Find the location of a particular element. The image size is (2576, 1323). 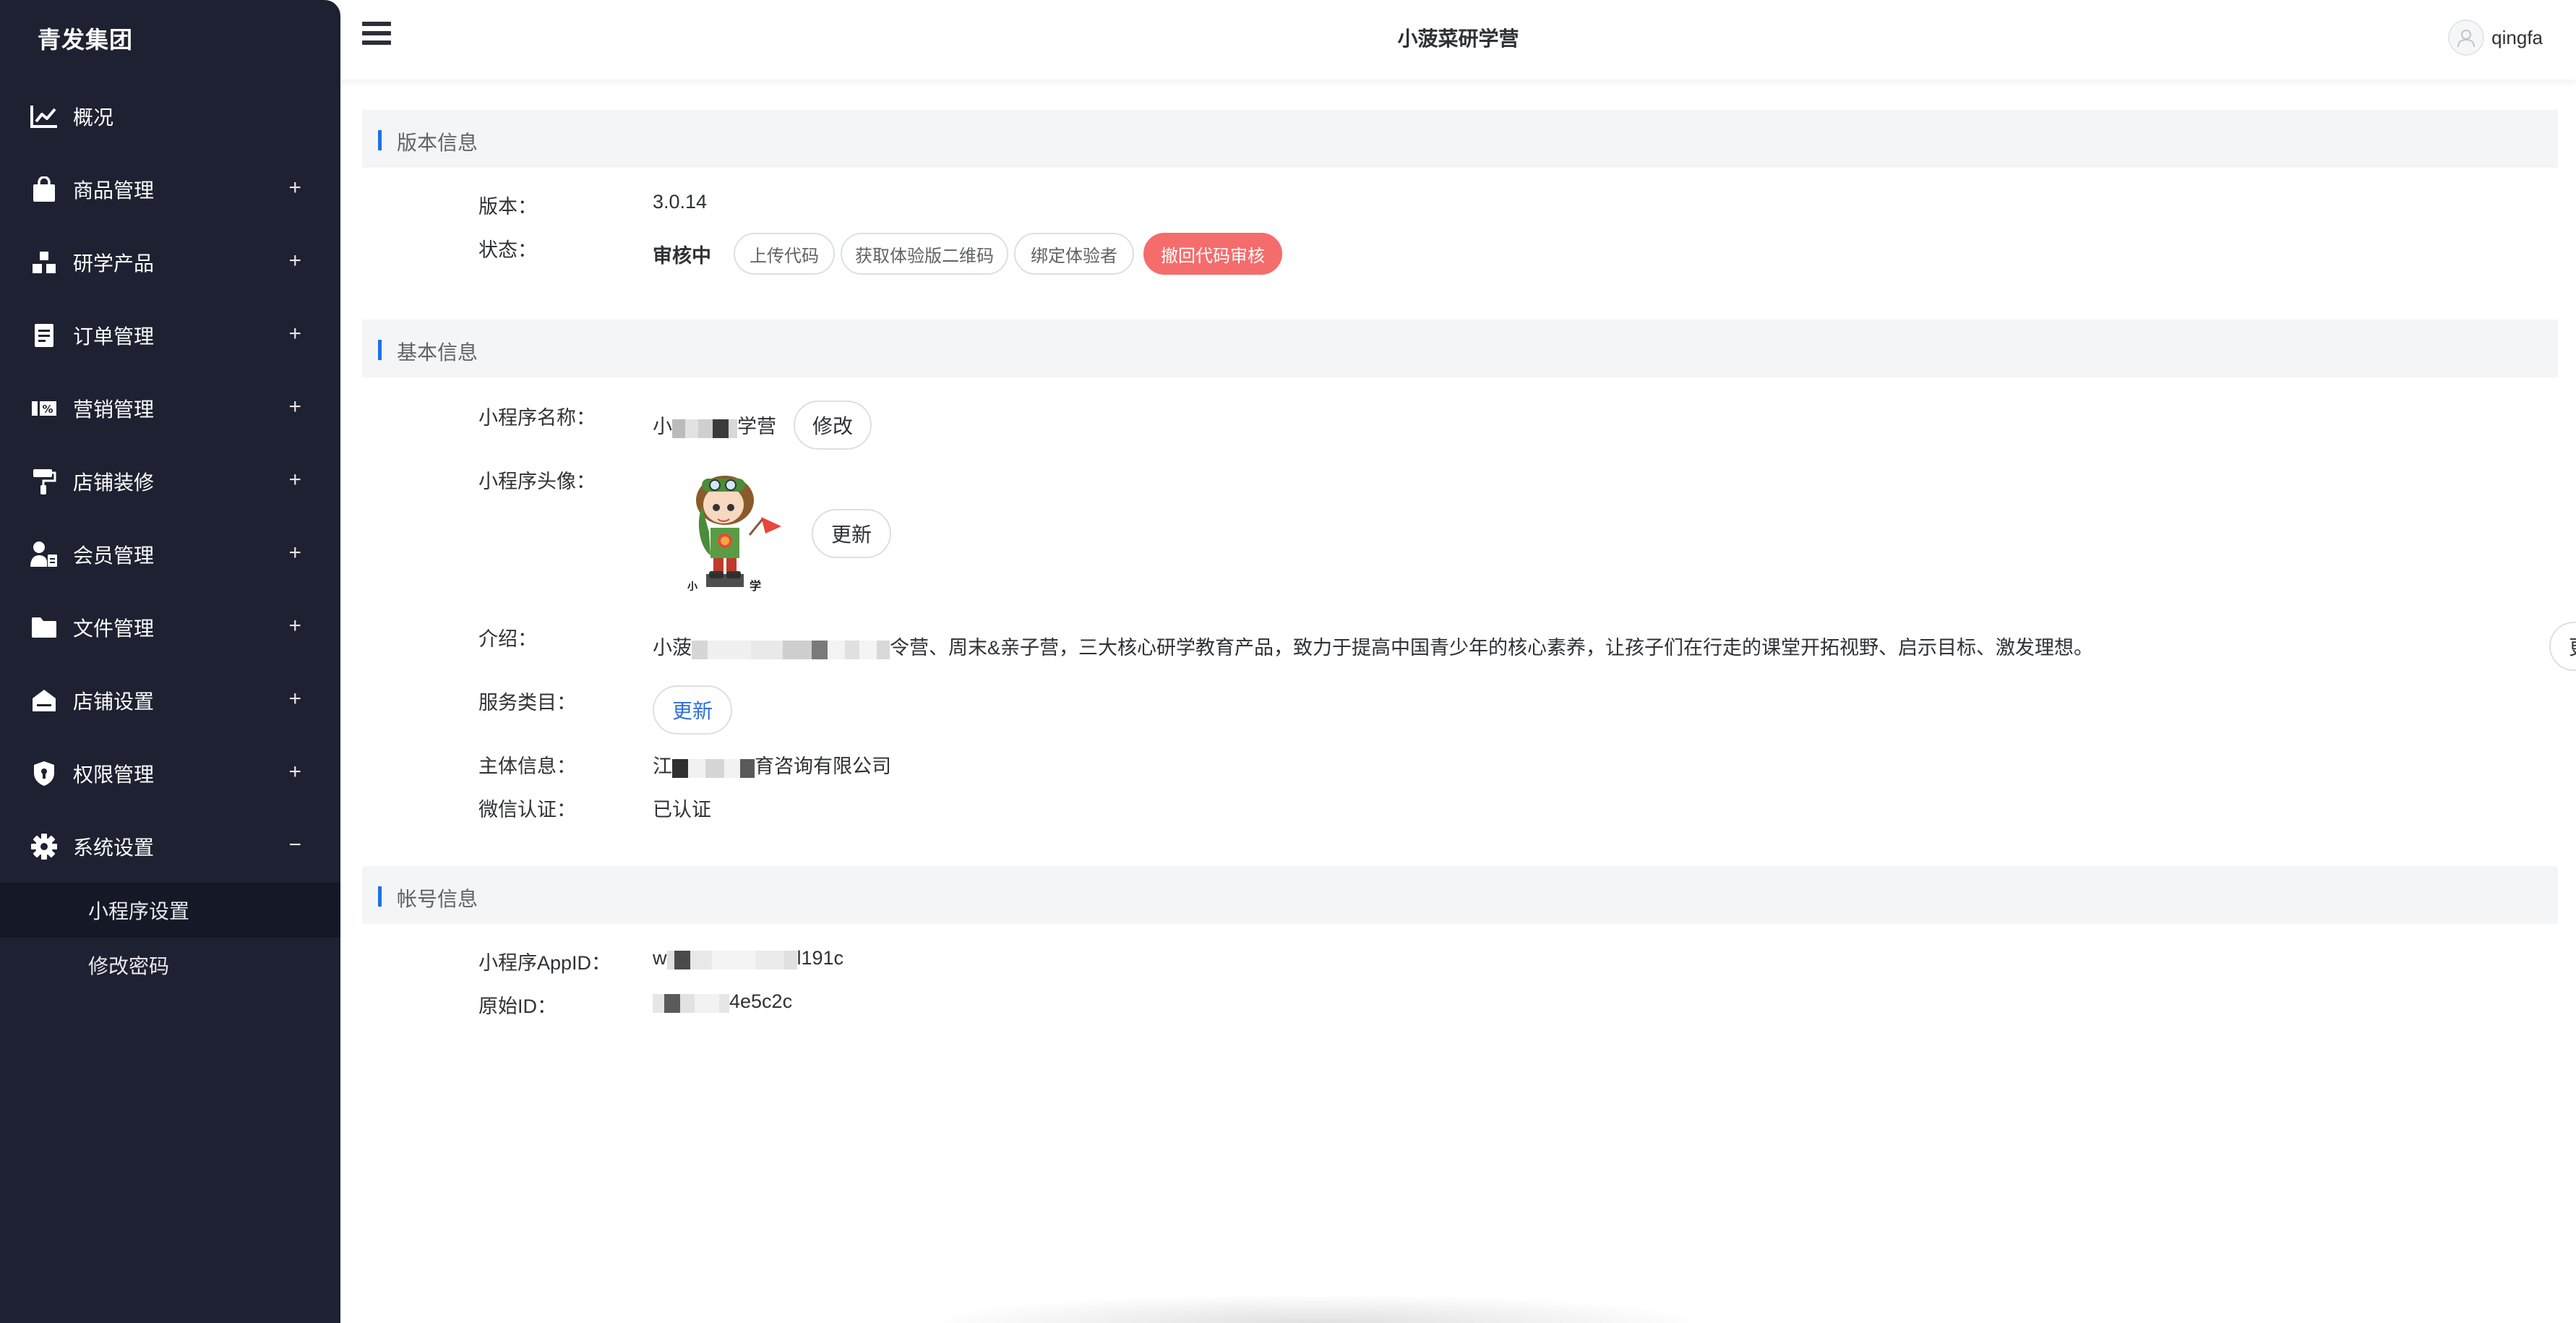

modify-name-button: 修改 is located at coordinates (833, 425).